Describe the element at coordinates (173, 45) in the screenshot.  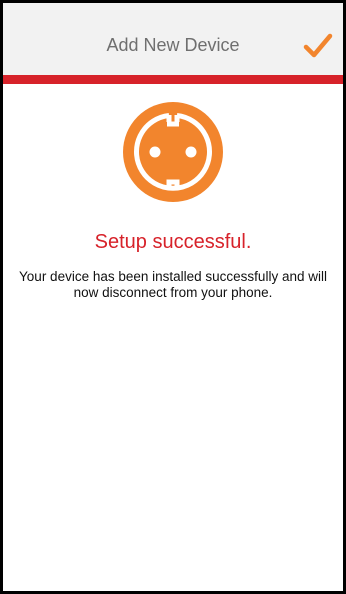
I see `page-title: Add New Device` at that location.